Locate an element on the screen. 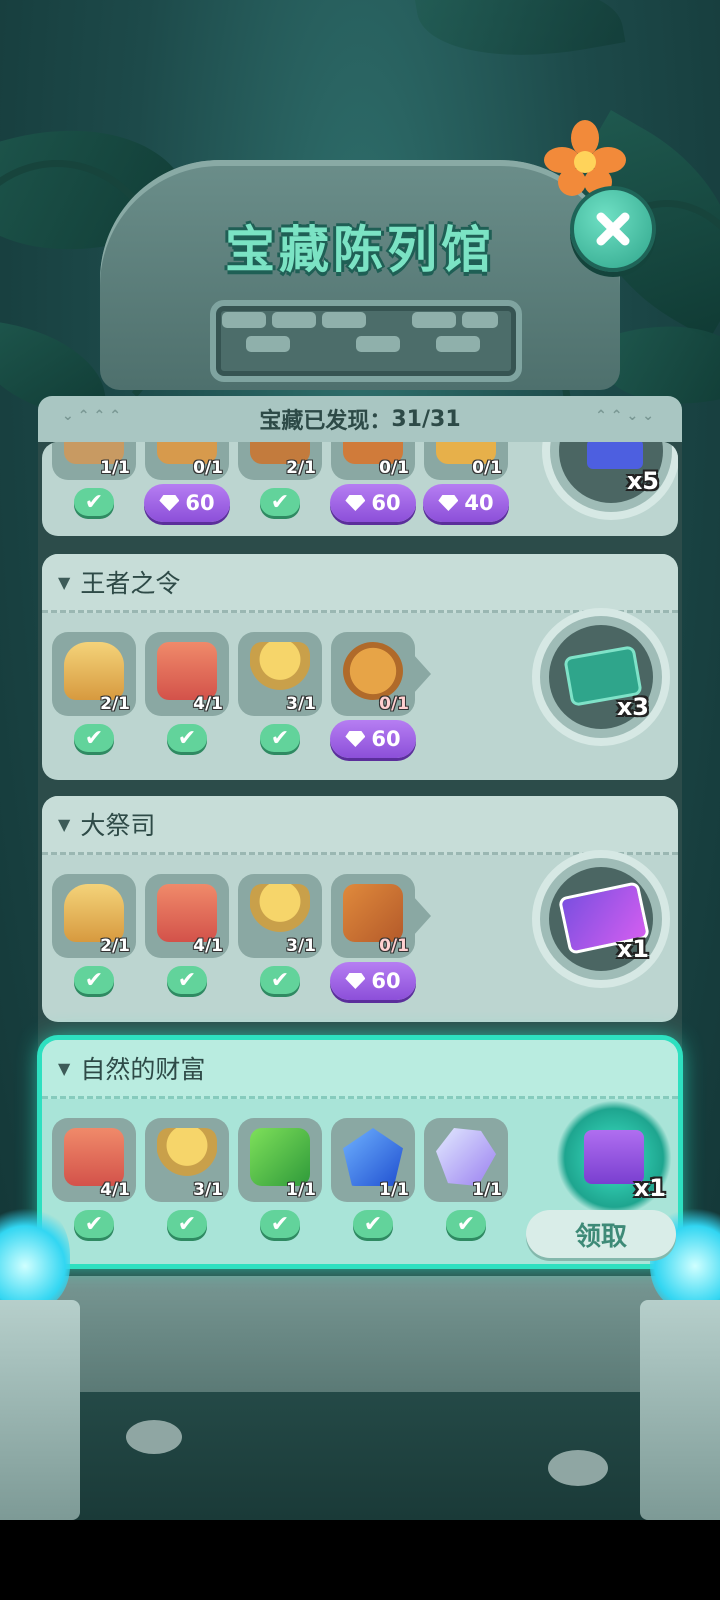 The width and height of the screenshot is (720, 1600). book-icon is located at coordinates (373, 913).